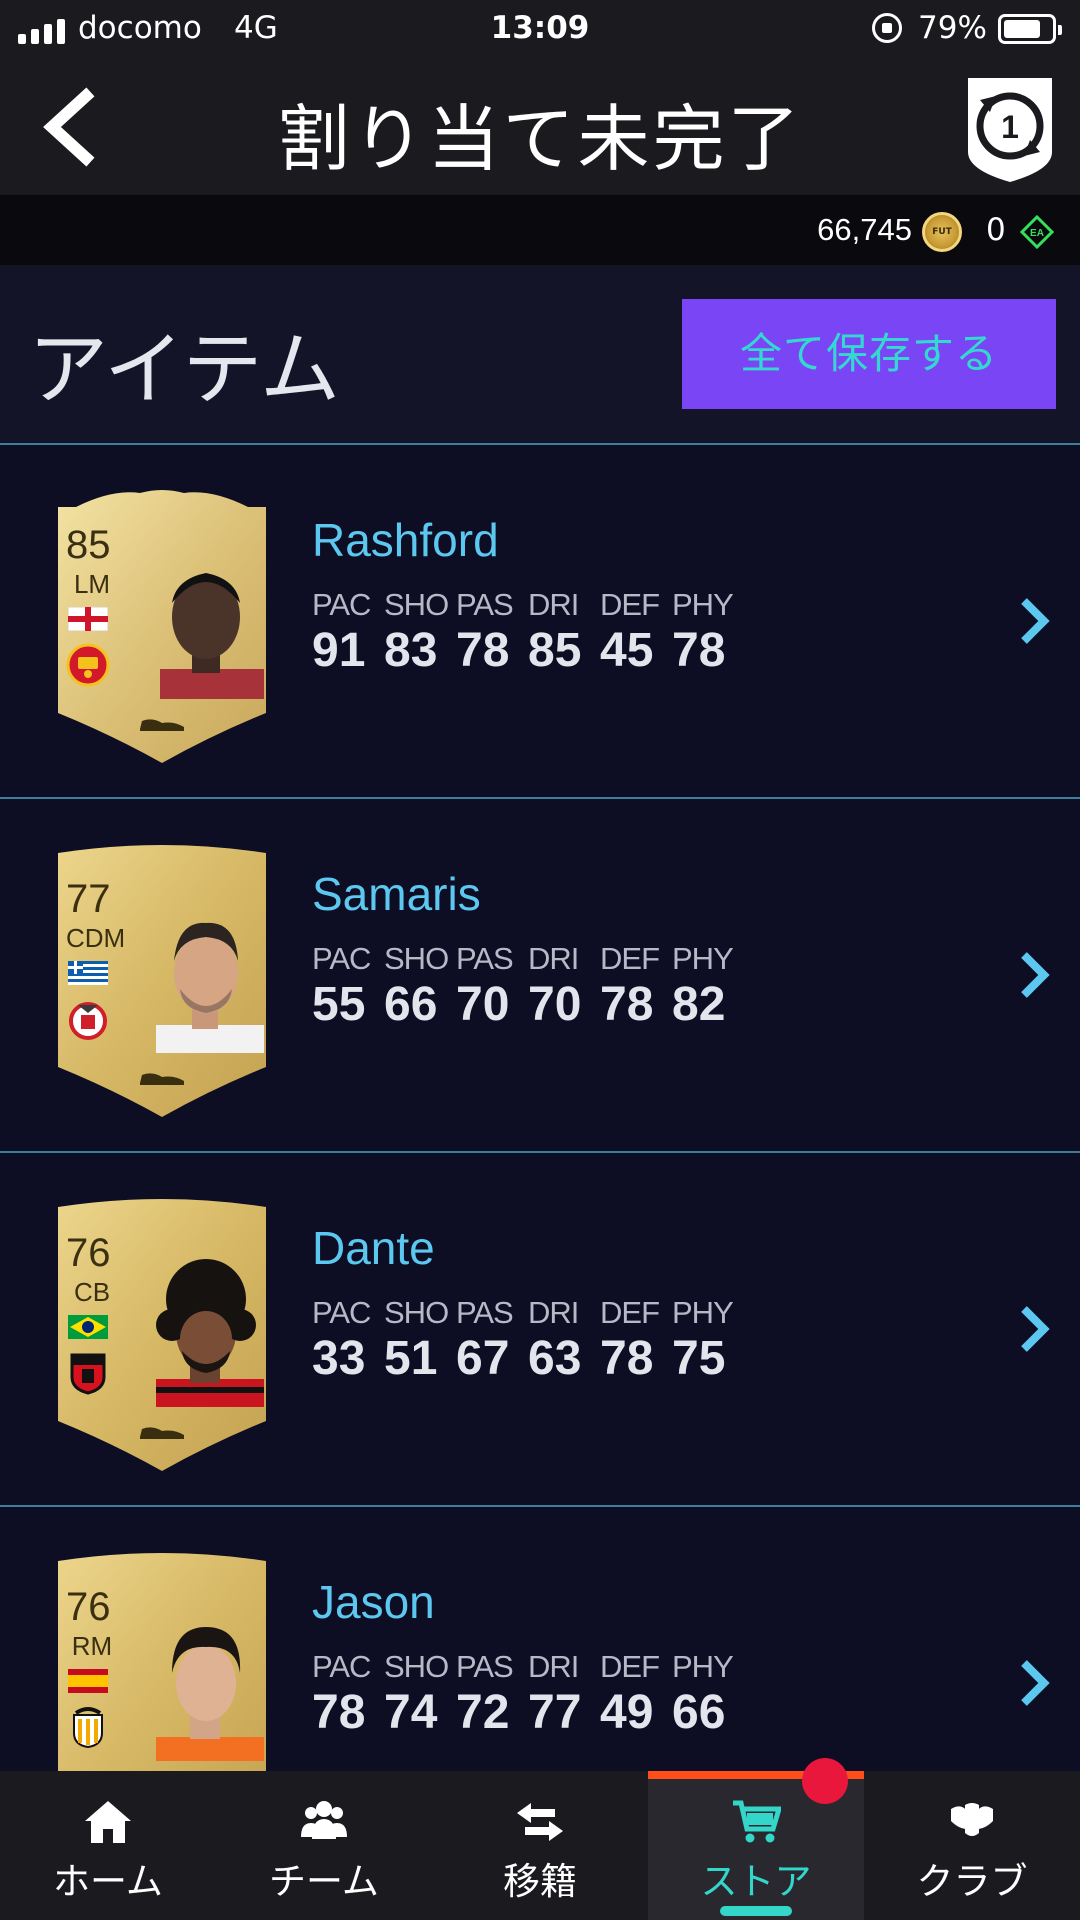 The width and height of the screenshot is (1080, 1920). What do you see at coordinates (540, 1881) in the screenshot?
I see `tab-label: 移籍` at bounding box center [540, 1881].